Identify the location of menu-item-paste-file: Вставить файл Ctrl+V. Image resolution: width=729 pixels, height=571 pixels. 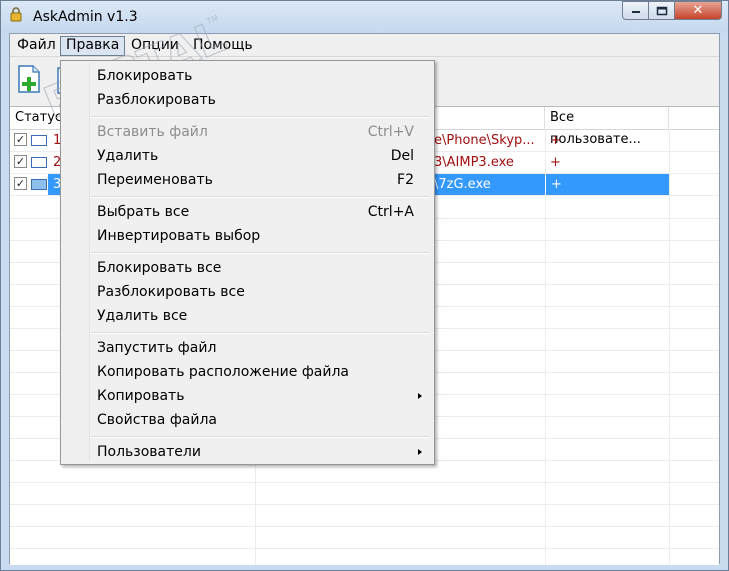
(247, 132).